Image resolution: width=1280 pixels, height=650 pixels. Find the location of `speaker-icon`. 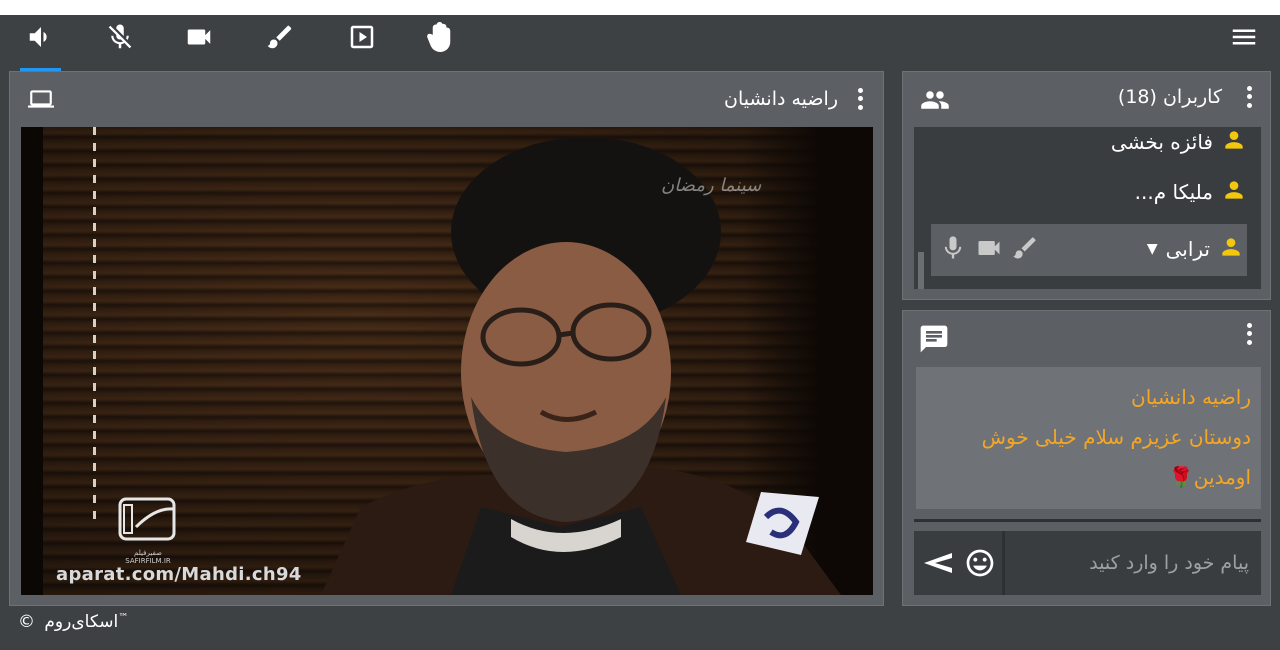

speaker-icon is located at coordinates (38, 37).